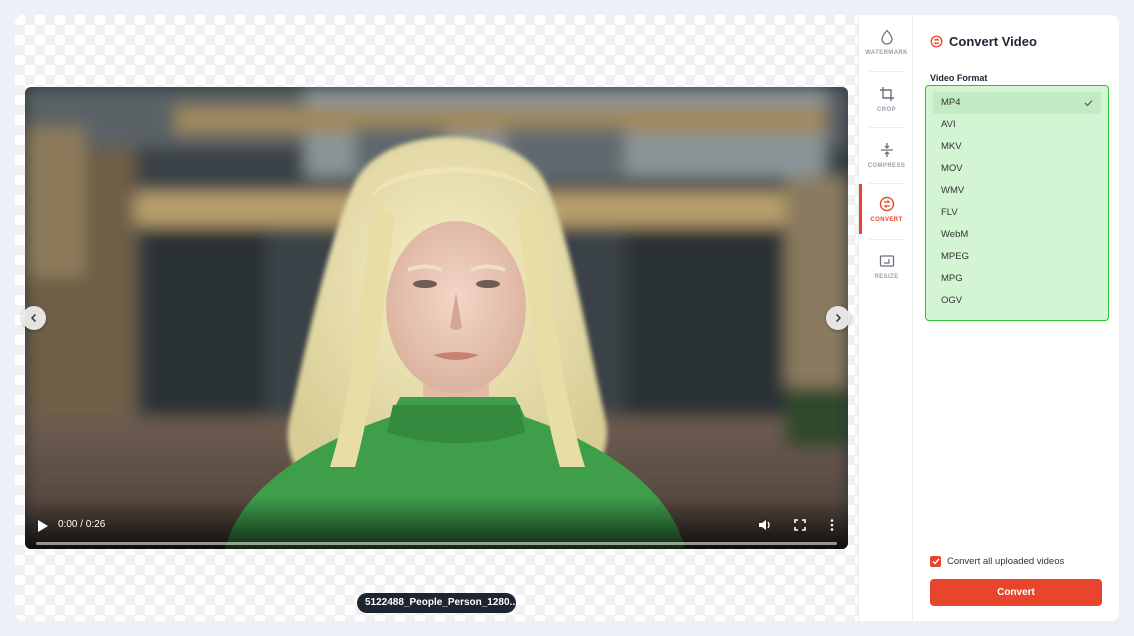 The image size is (1134, 636). Describe the element at coordinates (952, 300) in the screenshot. I see `option-label: OGV` at that location.